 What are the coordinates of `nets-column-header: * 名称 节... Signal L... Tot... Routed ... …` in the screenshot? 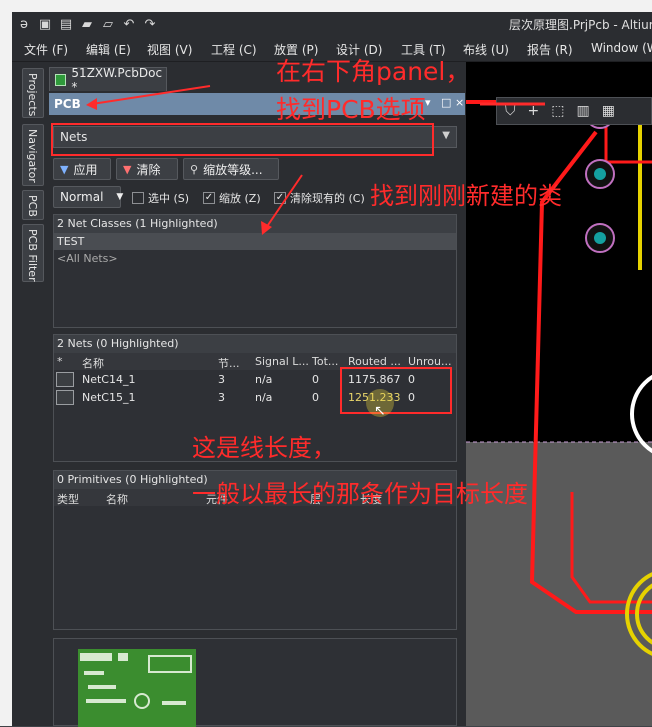 It's located at (255, 361).